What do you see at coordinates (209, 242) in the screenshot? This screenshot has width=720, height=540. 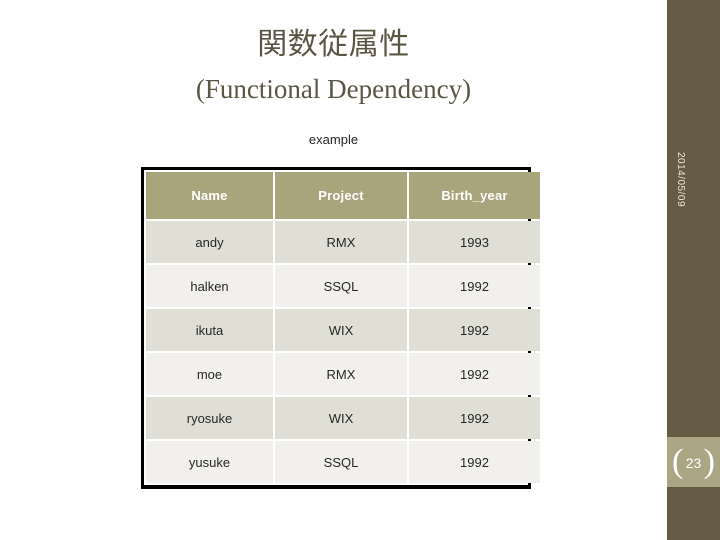 I see `cell-name: andy` at bounding box center [209, 242].